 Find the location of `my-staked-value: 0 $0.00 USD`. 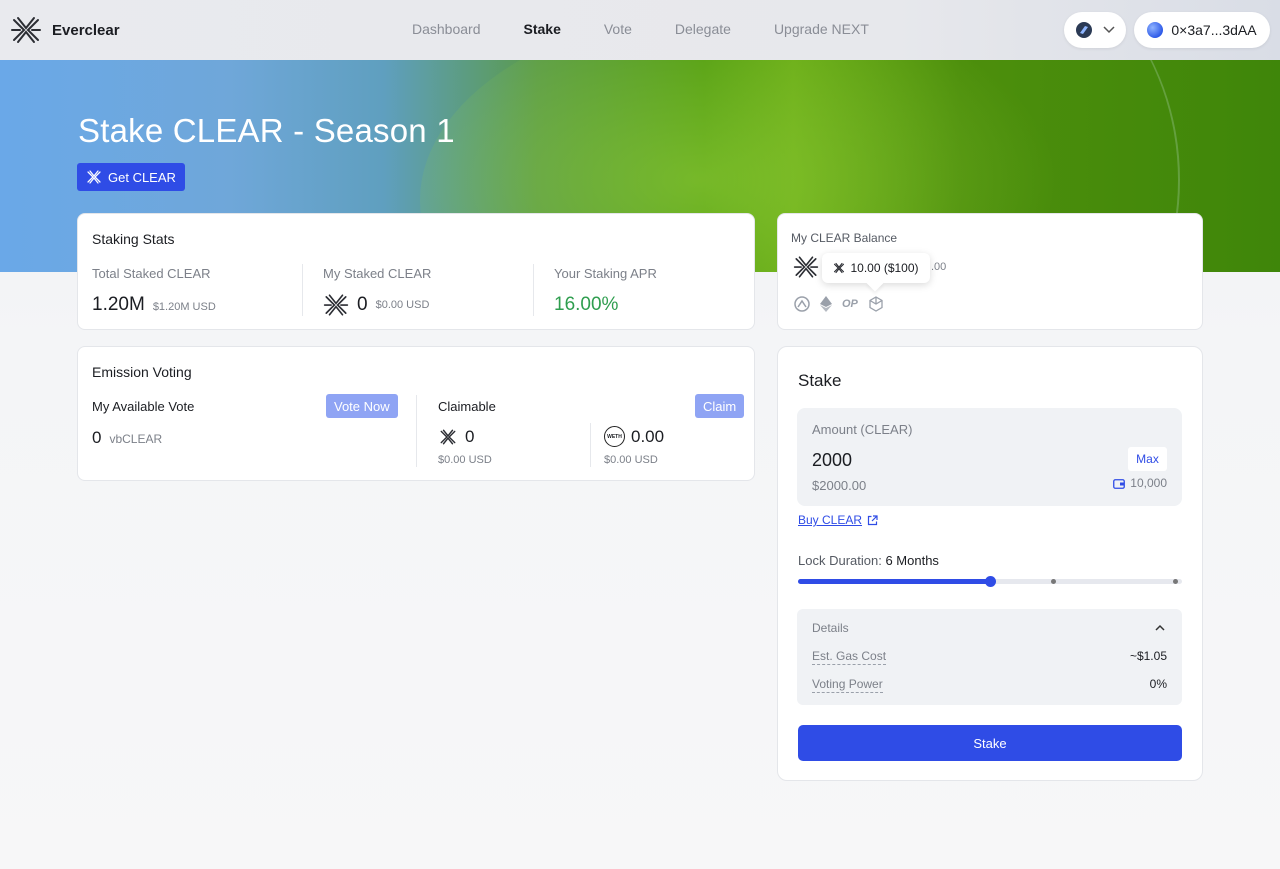

my-staked-value: 0 $0.00 USD is located at coordinates (376, 305).